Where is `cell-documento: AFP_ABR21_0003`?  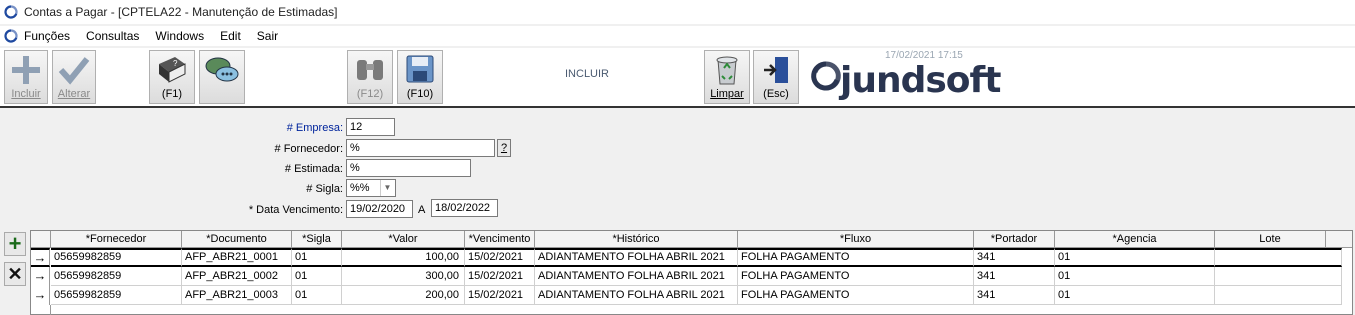
cell-documento: AFP_ABR21_0003 is located at coordinates (237, 295).